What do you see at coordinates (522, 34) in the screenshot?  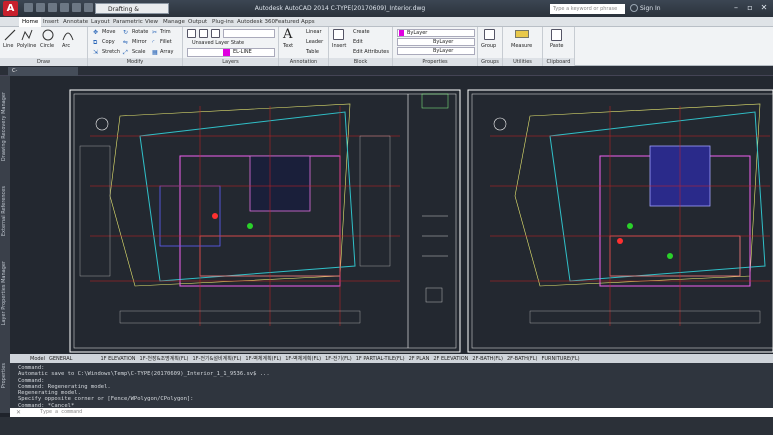 I see `measure-icon` at bounding box center [522, 34].